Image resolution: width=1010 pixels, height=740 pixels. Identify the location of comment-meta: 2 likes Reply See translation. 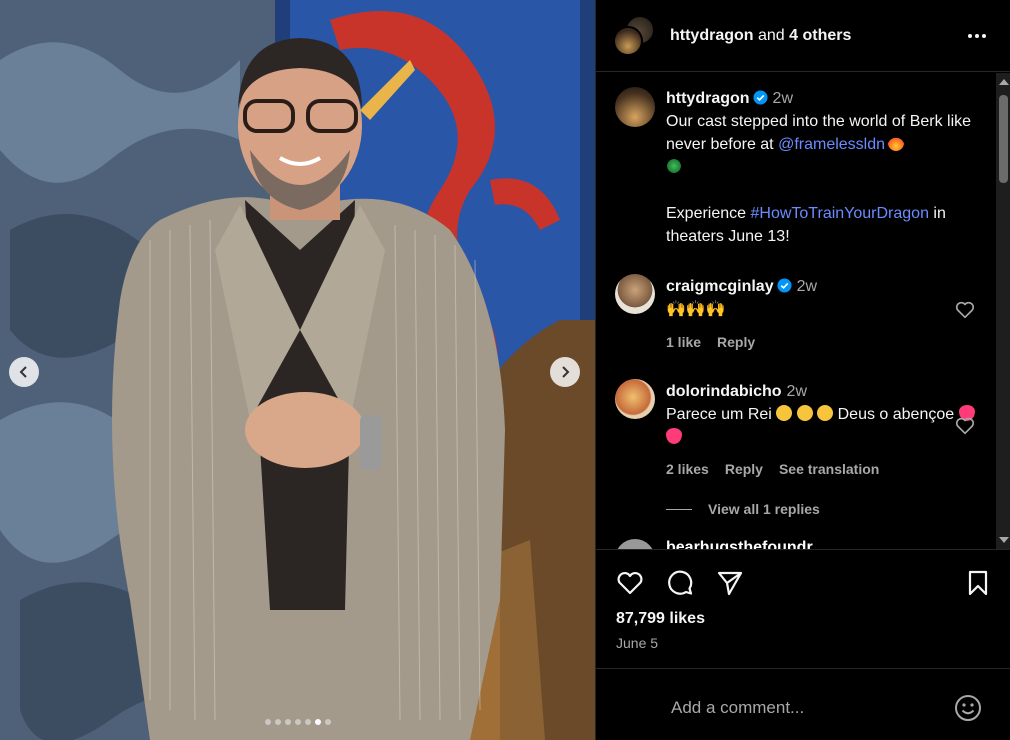
(772, 469).